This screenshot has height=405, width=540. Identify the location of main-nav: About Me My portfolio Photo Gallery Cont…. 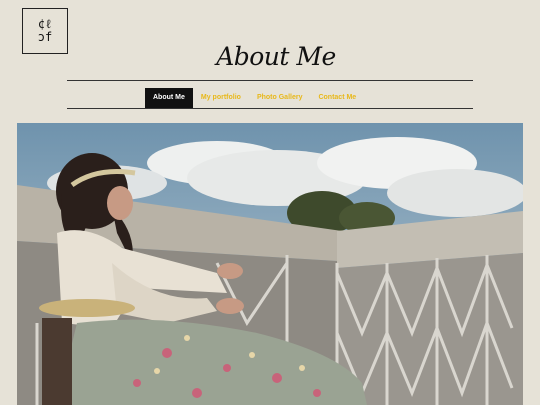
(254, 98).